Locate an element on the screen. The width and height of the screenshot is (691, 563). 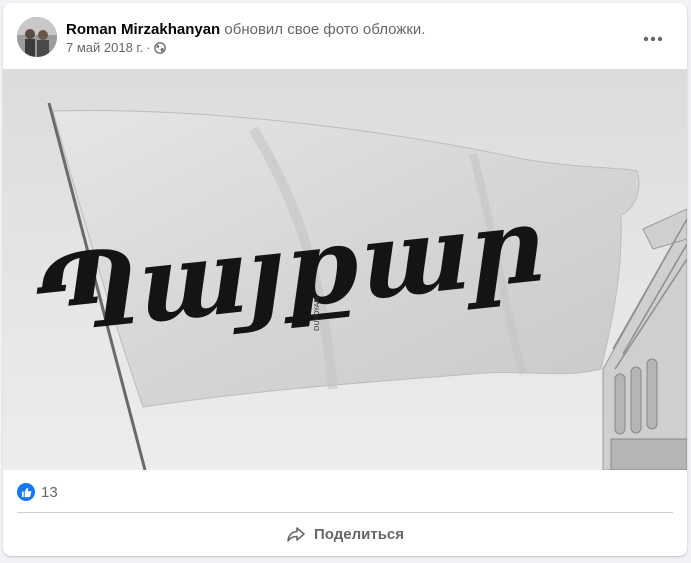
reactions-summary: 13 is located at coordinates (37, 492).